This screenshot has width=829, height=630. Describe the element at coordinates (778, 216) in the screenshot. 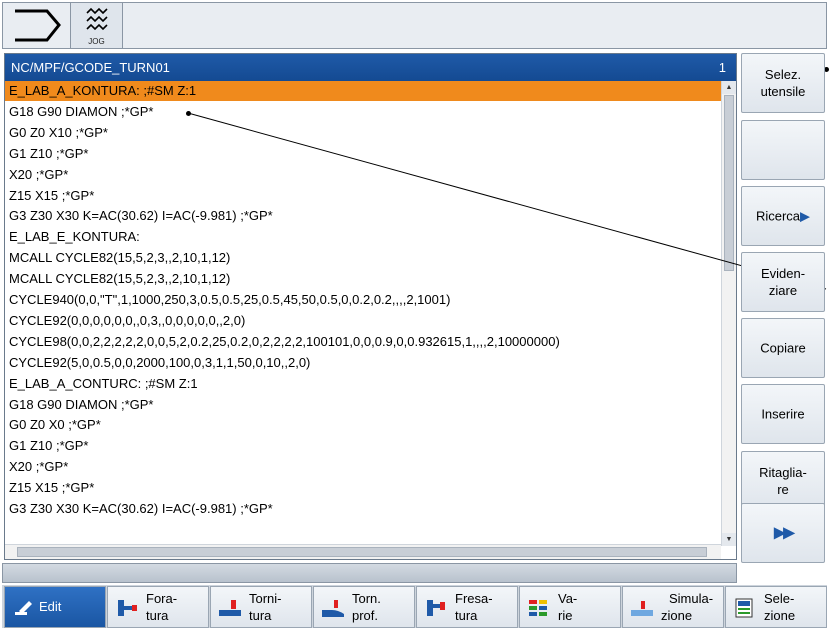

I see `search-label: Ricerca` at that location.